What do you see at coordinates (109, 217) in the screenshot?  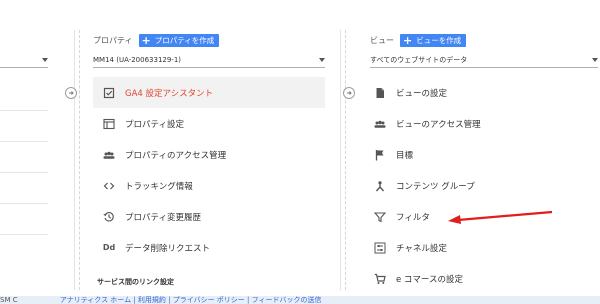 I see `history-icon` at bounding box center [109, 217].